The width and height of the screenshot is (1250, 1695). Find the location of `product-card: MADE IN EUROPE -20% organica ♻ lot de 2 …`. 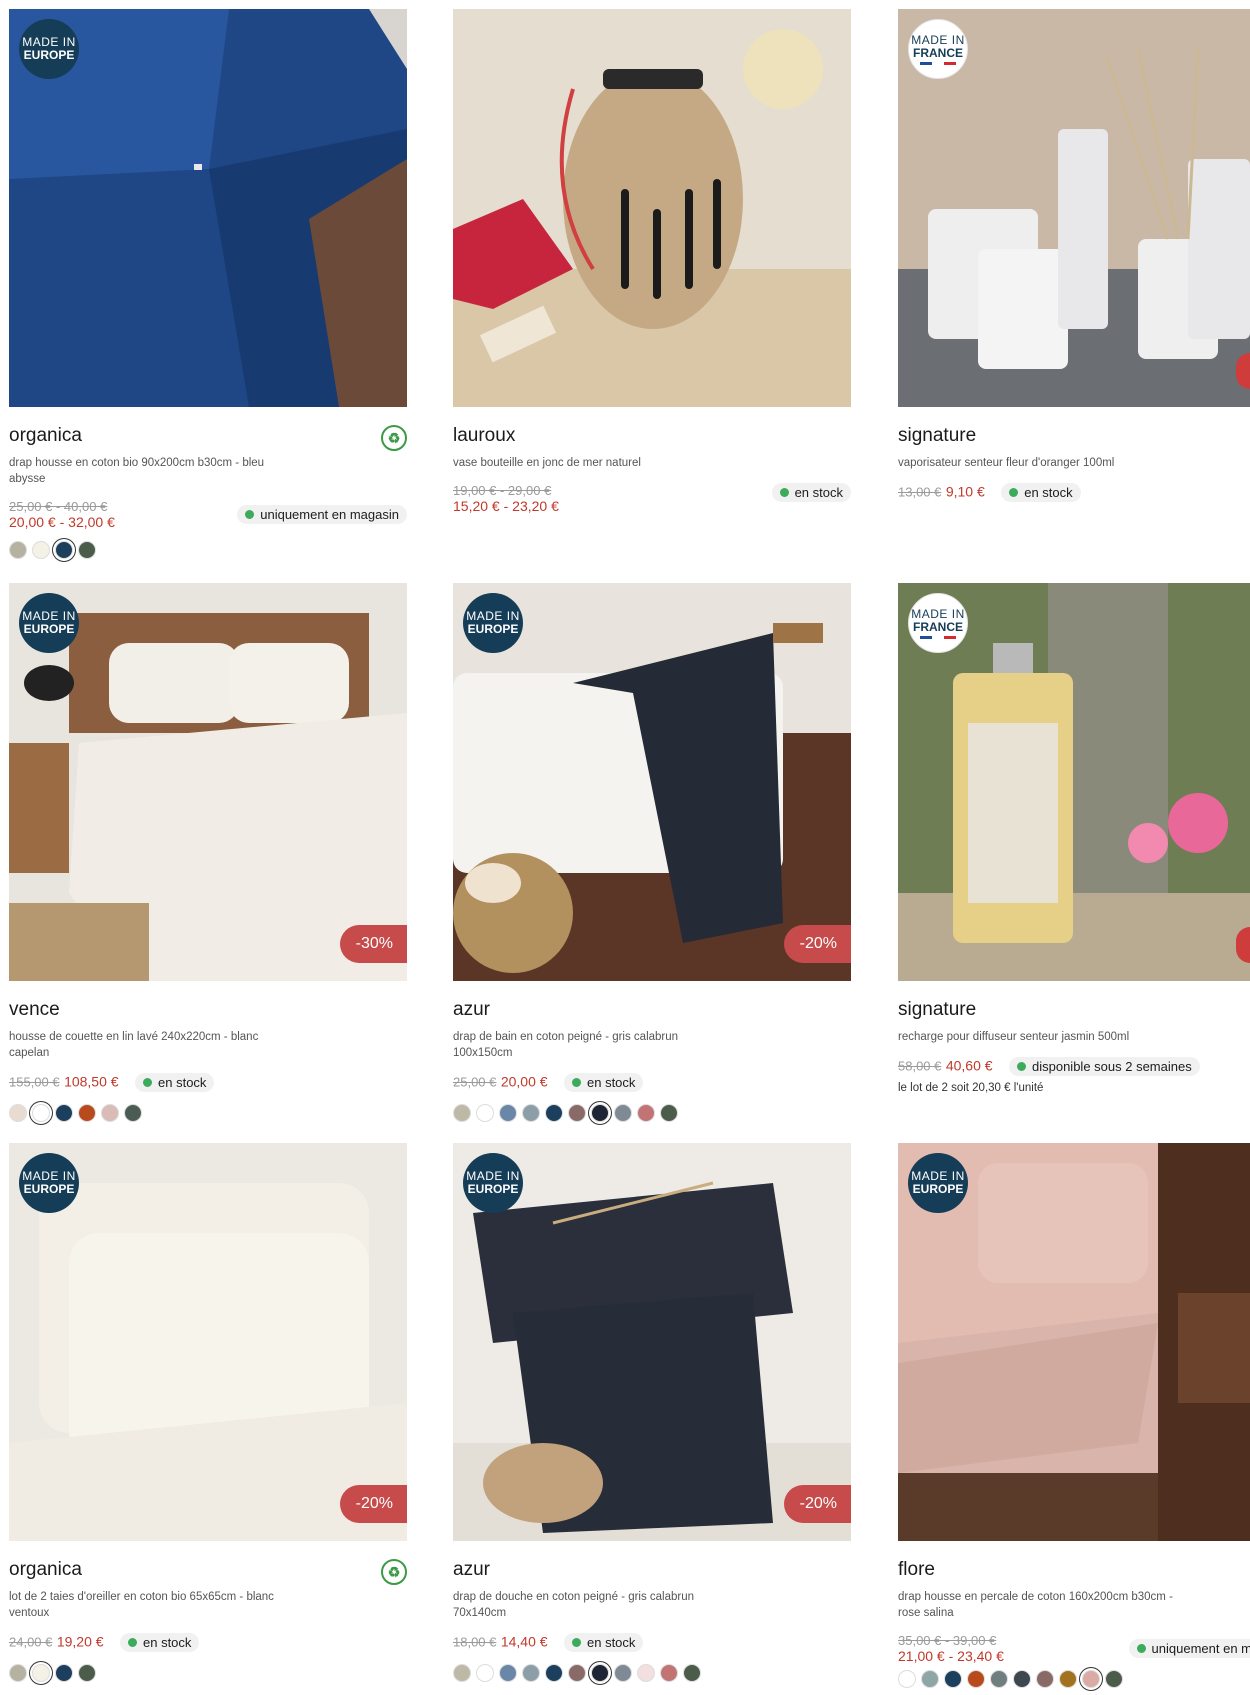

product-card: MADE IN EUROPE -20% organica ♻ lot de 2 … is located at coordinates (208, 1412).